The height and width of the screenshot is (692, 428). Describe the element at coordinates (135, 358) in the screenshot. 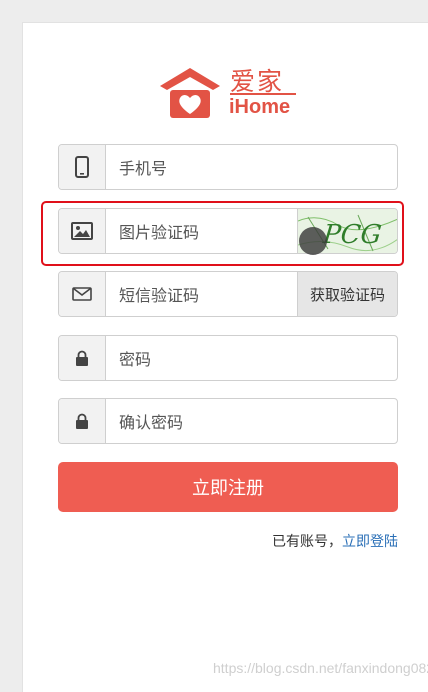

I see `password-input: 密码` at that location.